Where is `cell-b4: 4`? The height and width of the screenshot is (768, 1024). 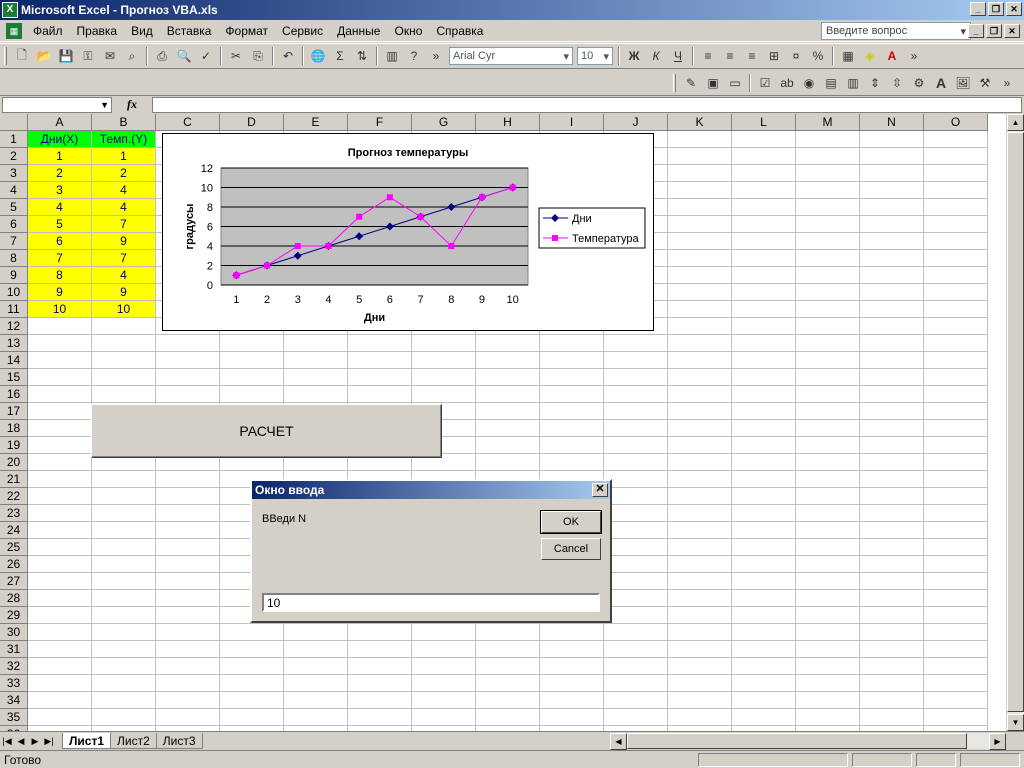
cell-b4: 4 is located at coordinates (124, 190).